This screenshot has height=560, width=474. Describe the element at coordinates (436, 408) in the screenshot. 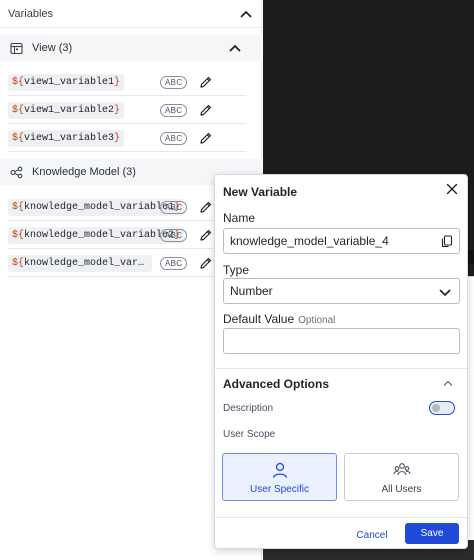

I see `toggle-knob` at that location.